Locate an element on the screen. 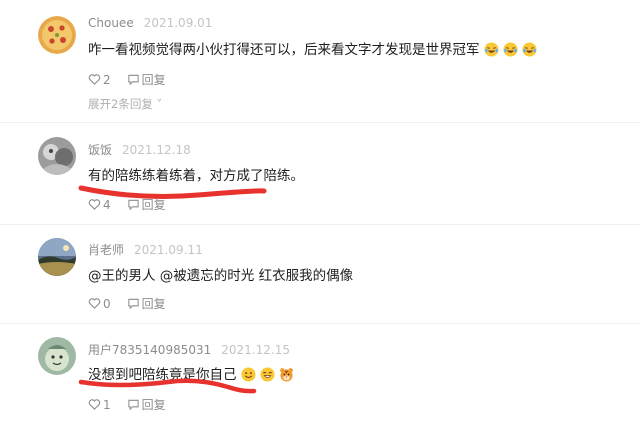 The height and width of the screenshot is (421, 640). like-button: 1 is located at coordinates (99, 405).